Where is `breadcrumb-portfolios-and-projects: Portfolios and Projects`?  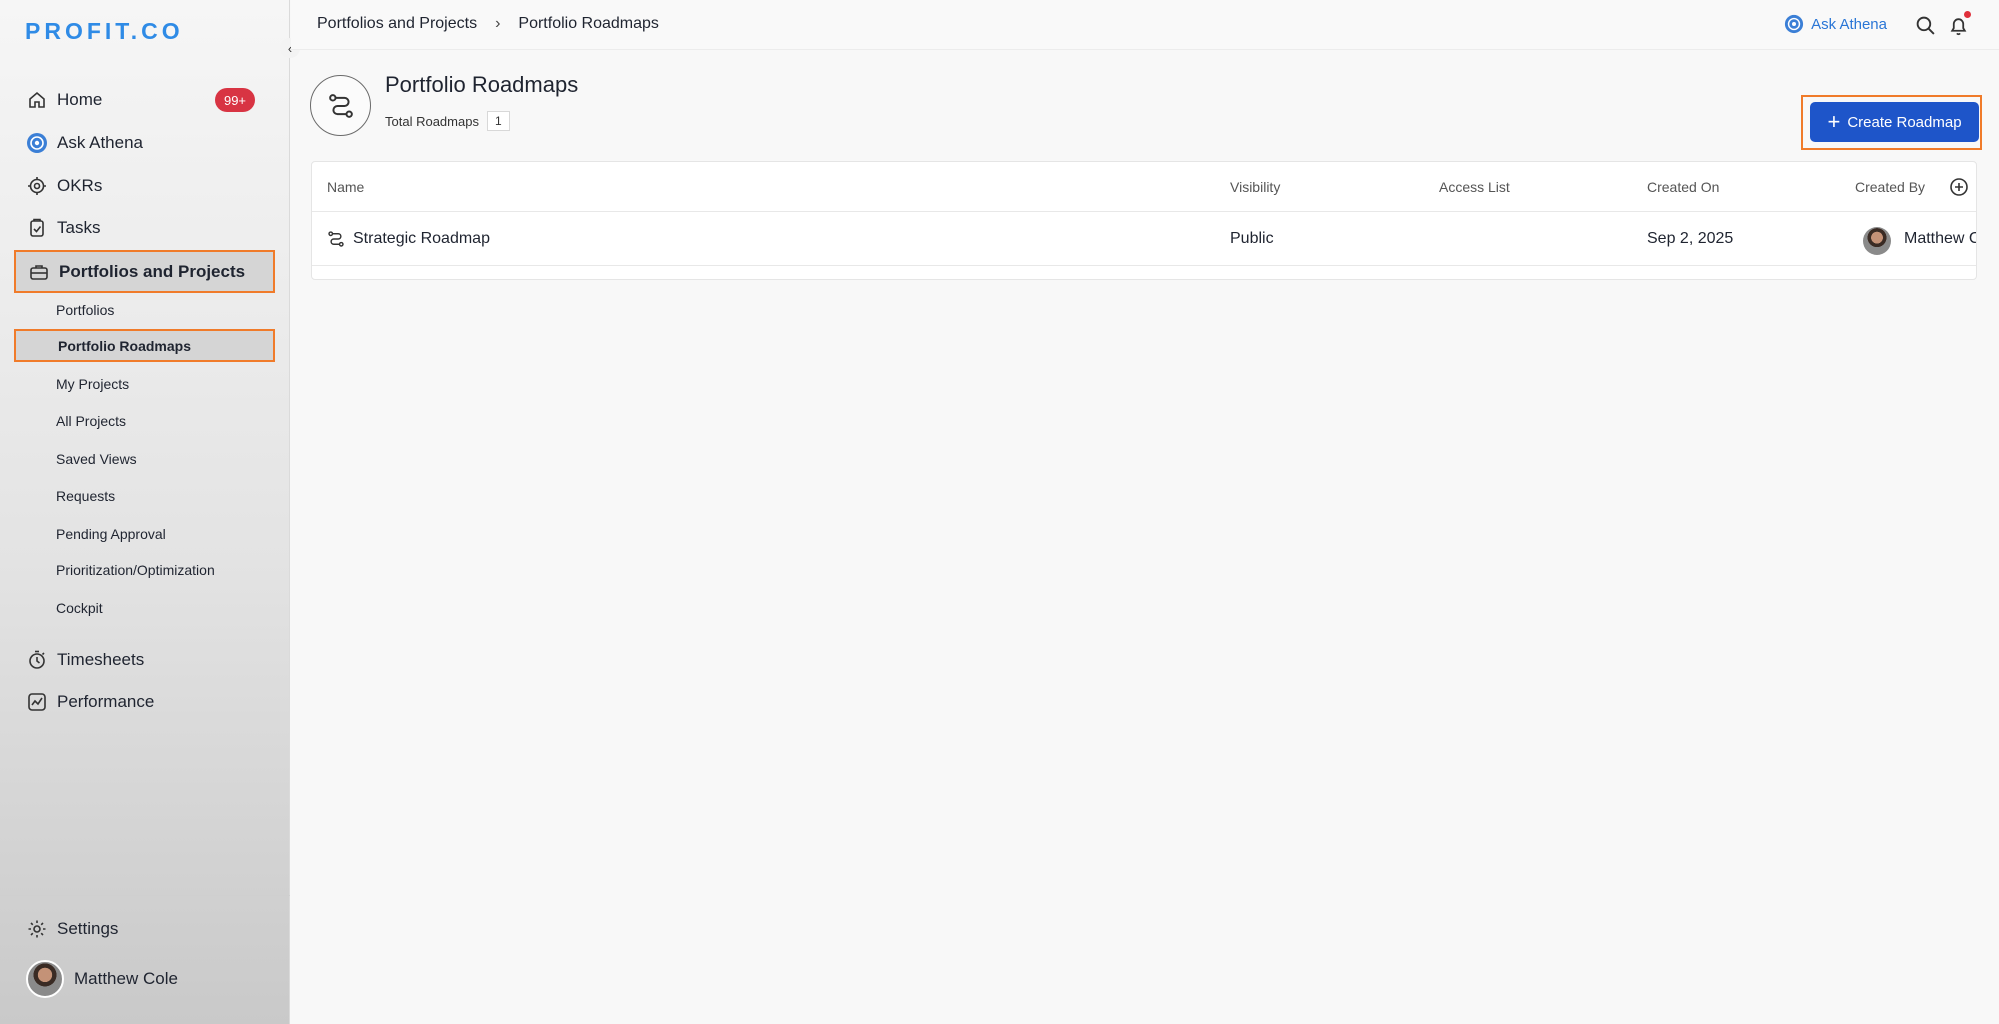 breadcrumb-portfolios-and-projects: Portfolios and Projects is located at coordinates (397, 24).